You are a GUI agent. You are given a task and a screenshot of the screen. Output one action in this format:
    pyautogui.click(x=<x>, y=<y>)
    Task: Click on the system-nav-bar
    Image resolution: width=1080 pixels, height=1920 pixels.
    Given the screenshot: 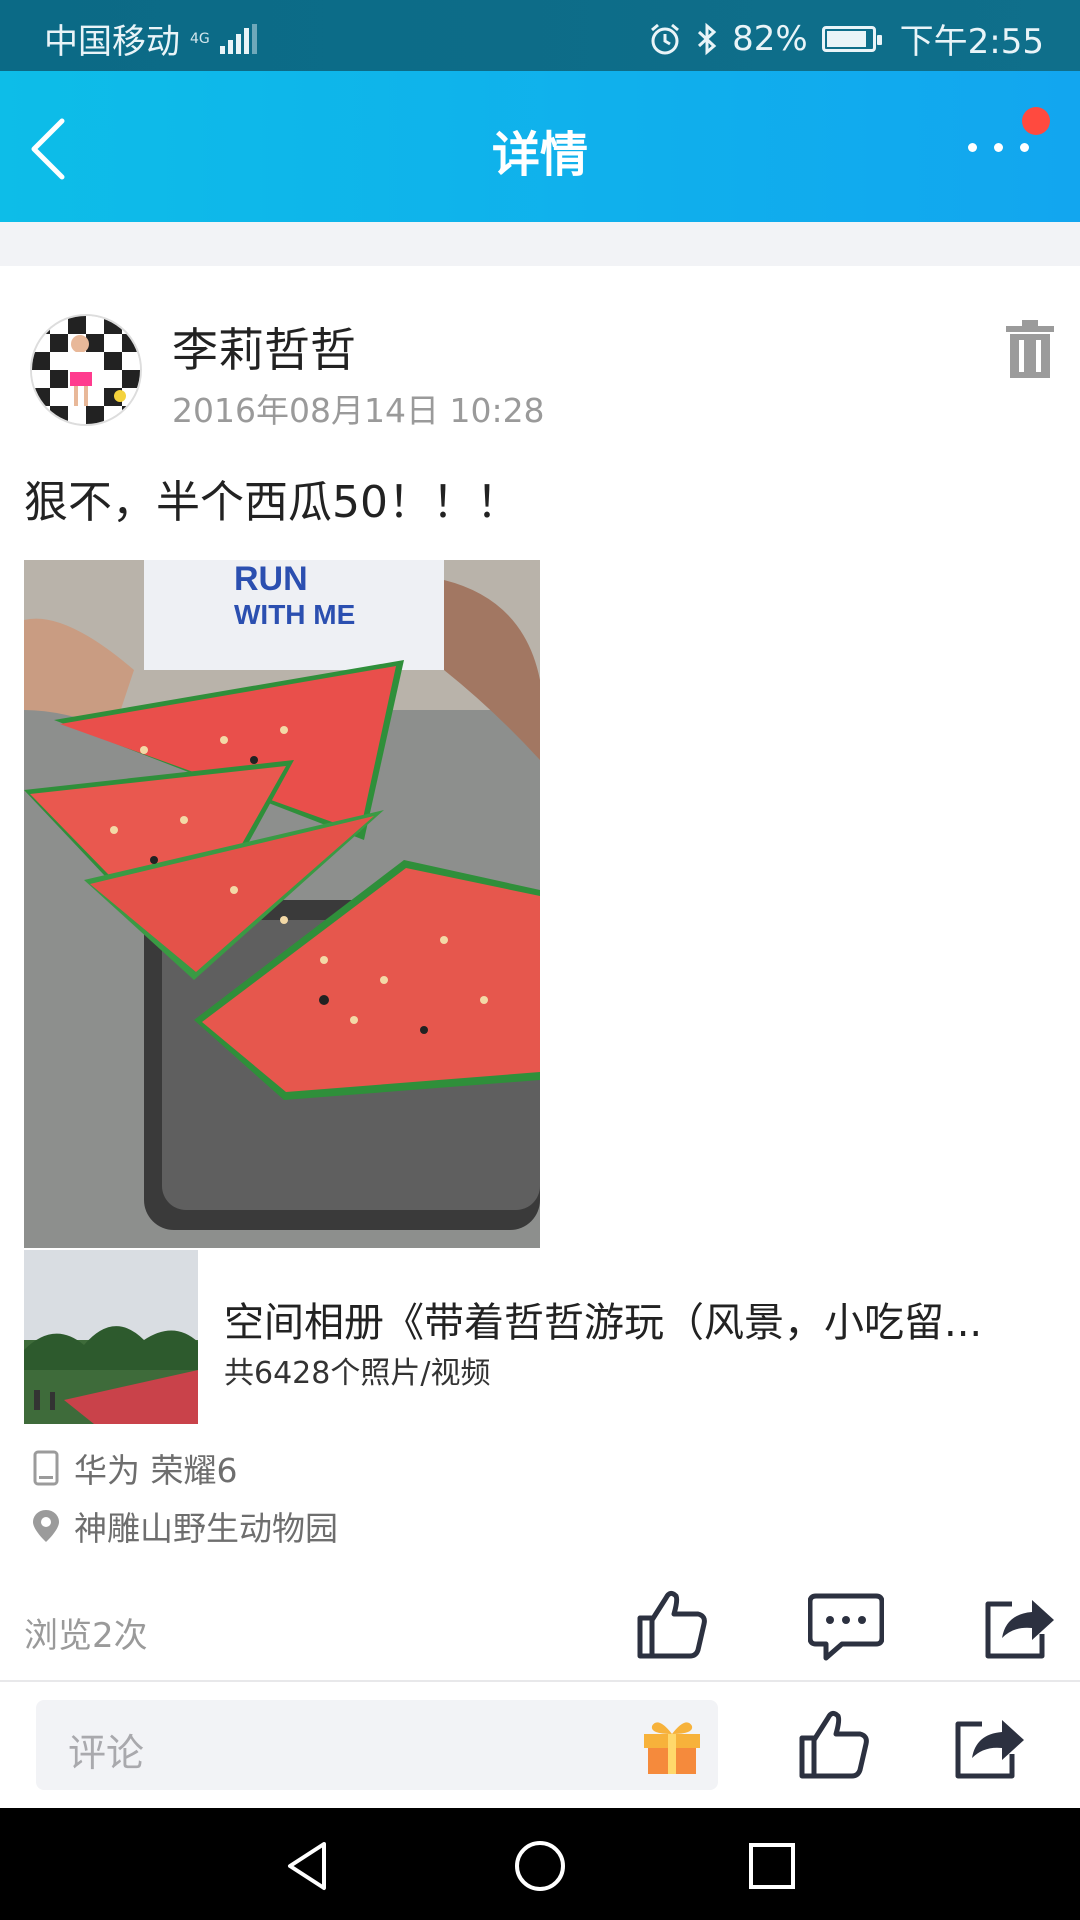 What is the action you would take?
    pyautogui.click(x=540, y=1864)
    